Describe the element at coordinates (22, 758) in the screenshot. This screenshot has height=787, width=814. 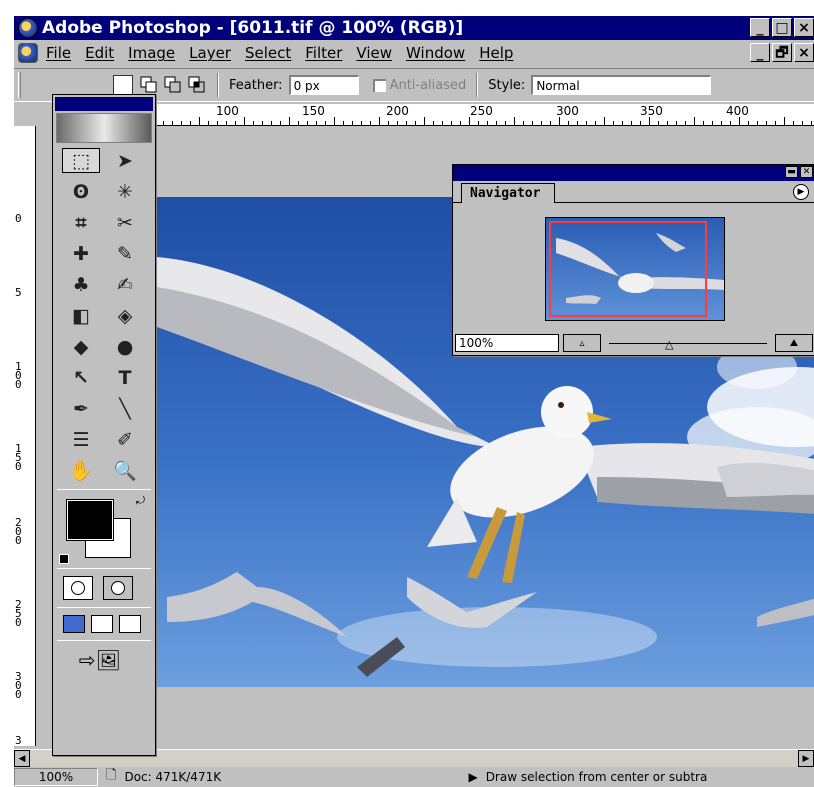
I see `scroll-left-button: ◀` at that location.